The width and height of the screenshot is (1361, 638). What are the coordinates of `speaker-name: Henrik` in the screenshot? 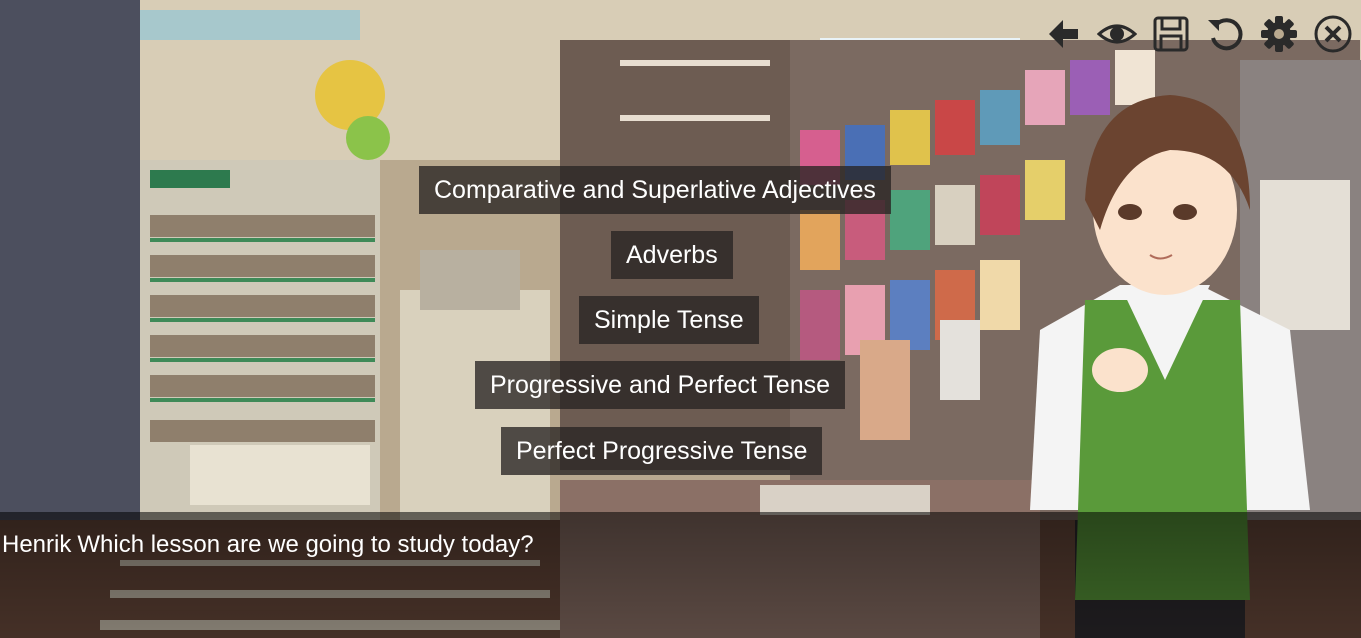 It's located at (37, 544).